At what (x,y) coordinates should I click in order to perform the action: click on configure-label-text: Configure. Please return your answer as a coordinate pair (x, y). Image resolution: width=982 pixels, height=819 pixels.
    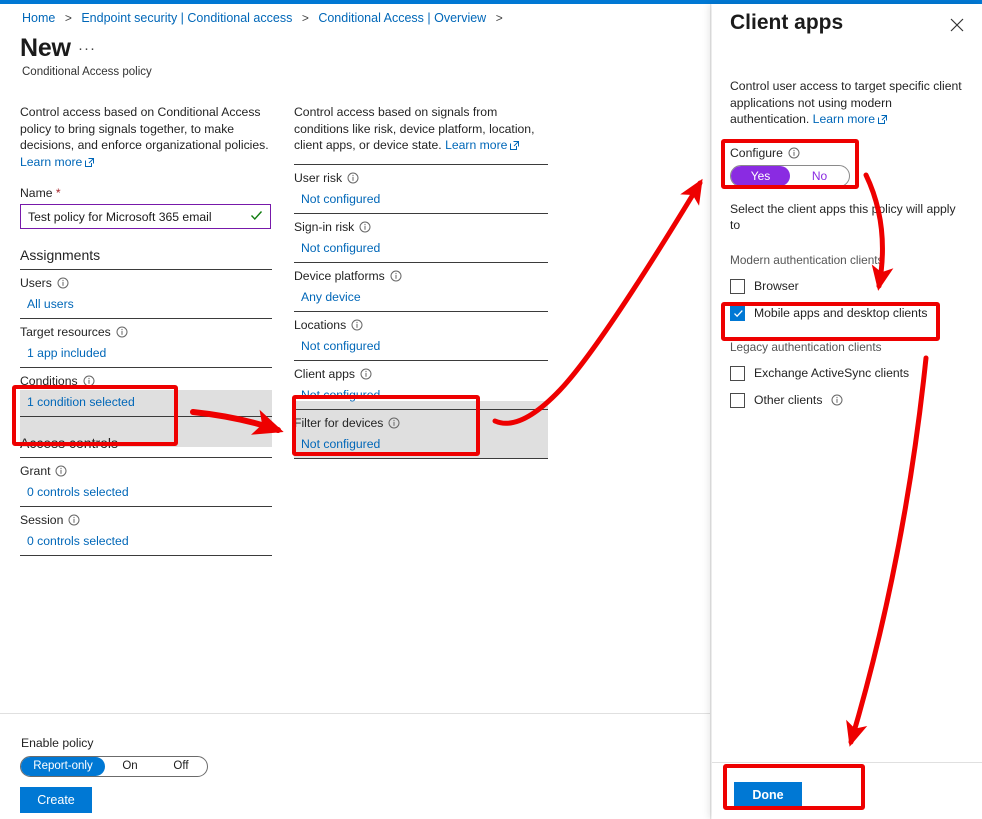
    Looking at the image, I should click on (756, 152).